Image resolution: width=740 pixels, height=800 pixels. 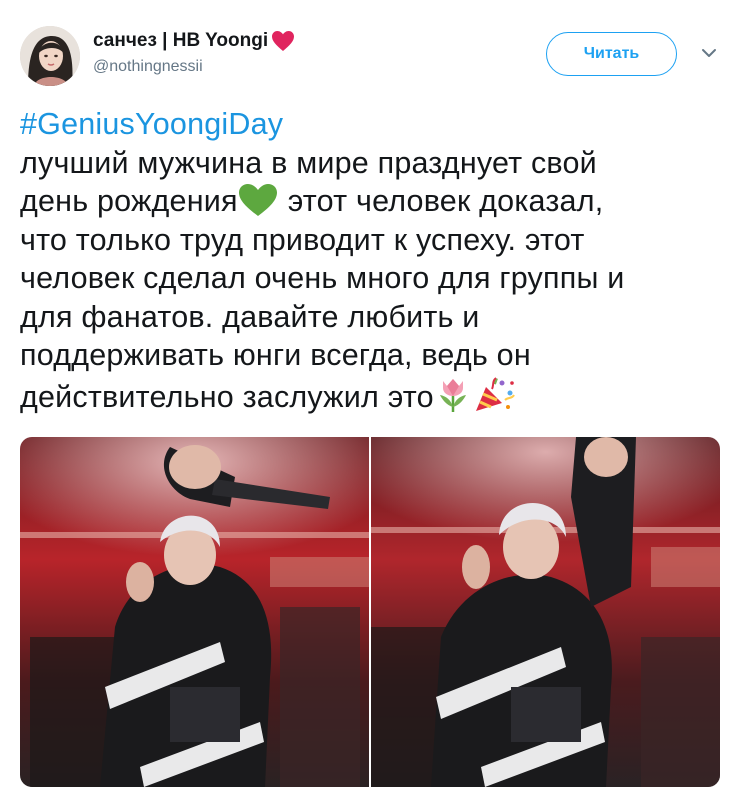 What do you see at coordinates (709, 53) in the screenshot?
I see `chevron-down-icon` at bounding box center [709, 53].